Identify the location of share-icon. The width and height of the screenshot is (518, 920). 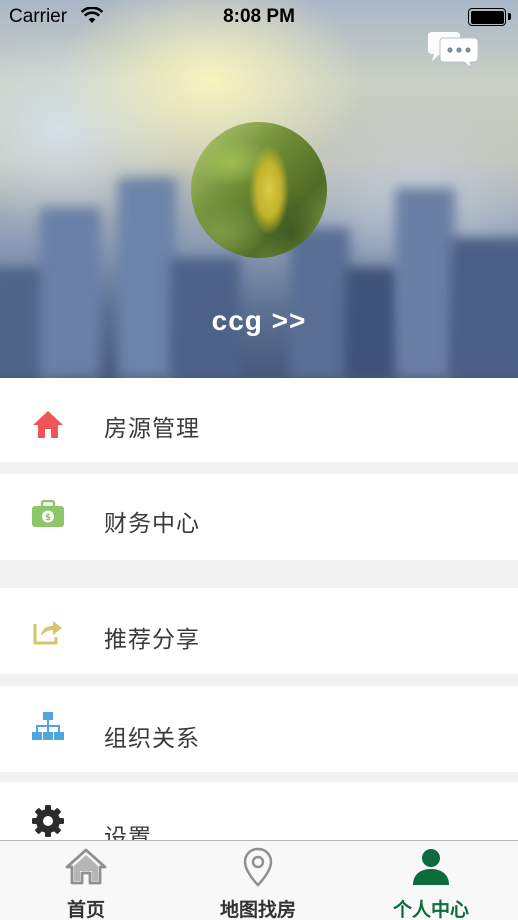
(48, 633).